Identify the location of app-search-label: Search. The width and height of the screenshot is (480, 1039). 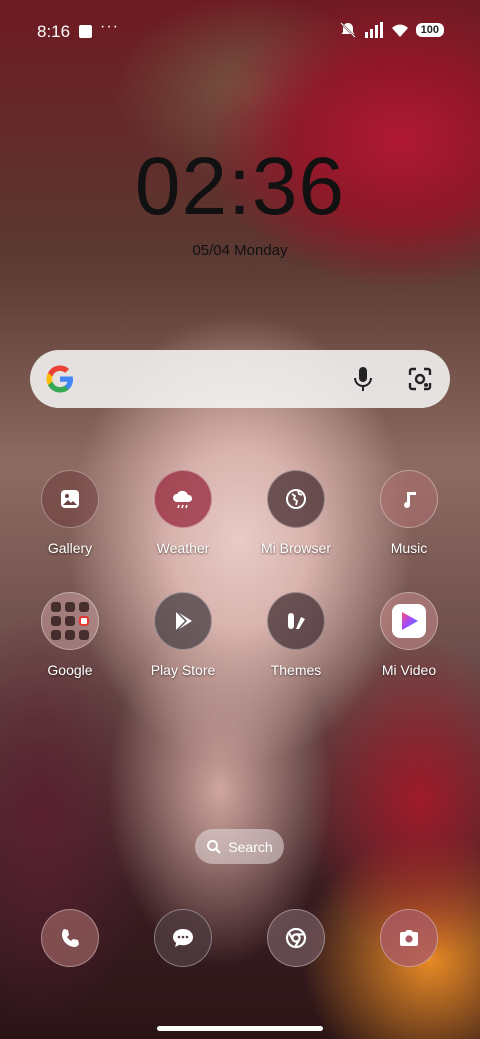
(250, 846).